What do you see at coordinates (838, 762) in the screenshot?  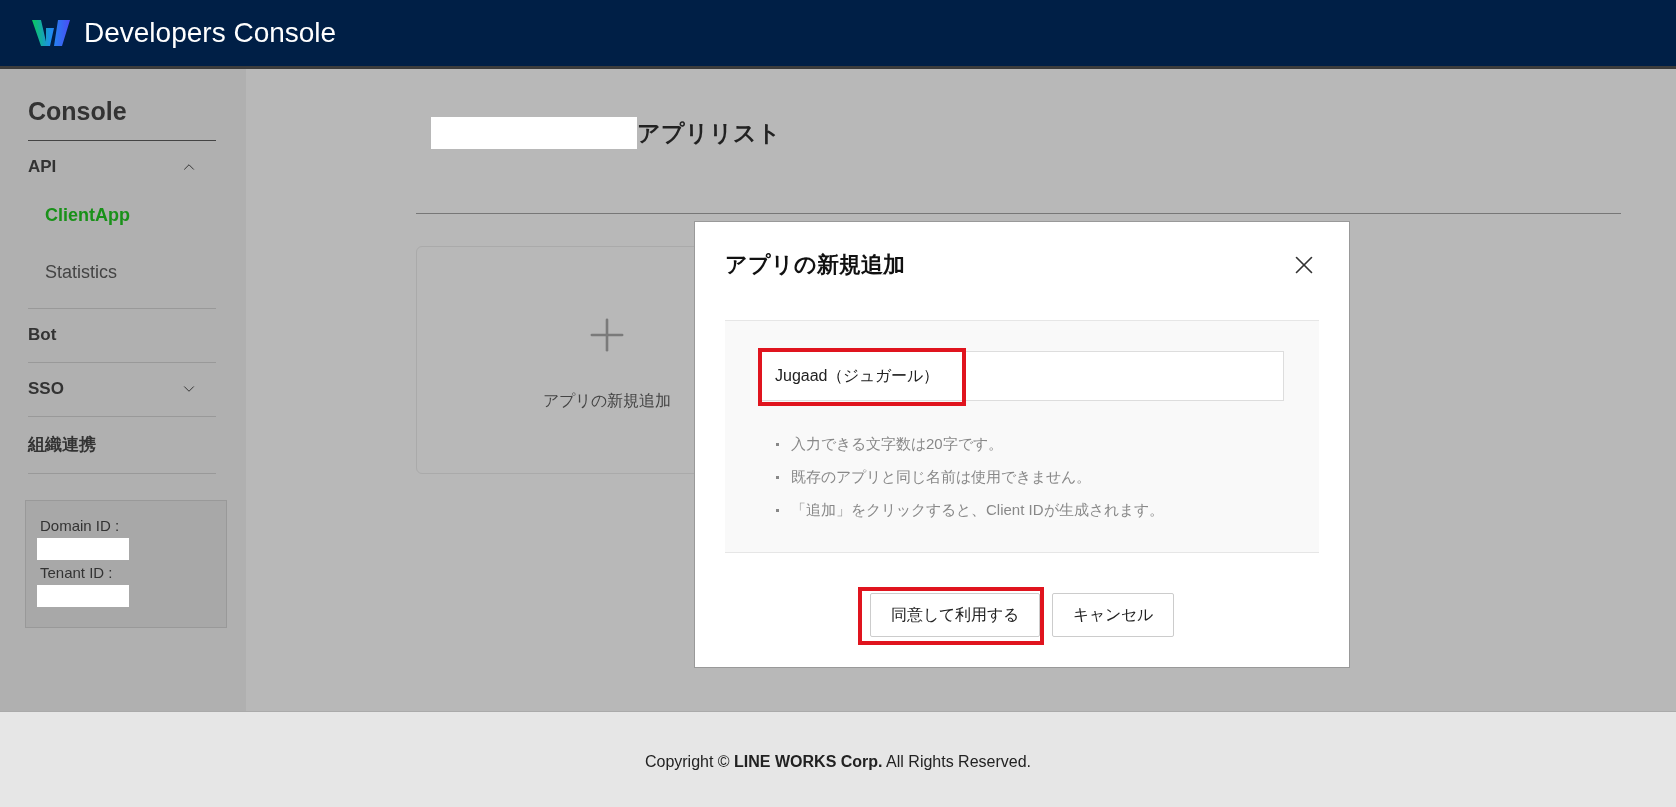 I see `copyright-text: Copyright © LINE WORKS Corp. All Rights Reserved.` at bounding box center [838, 762].